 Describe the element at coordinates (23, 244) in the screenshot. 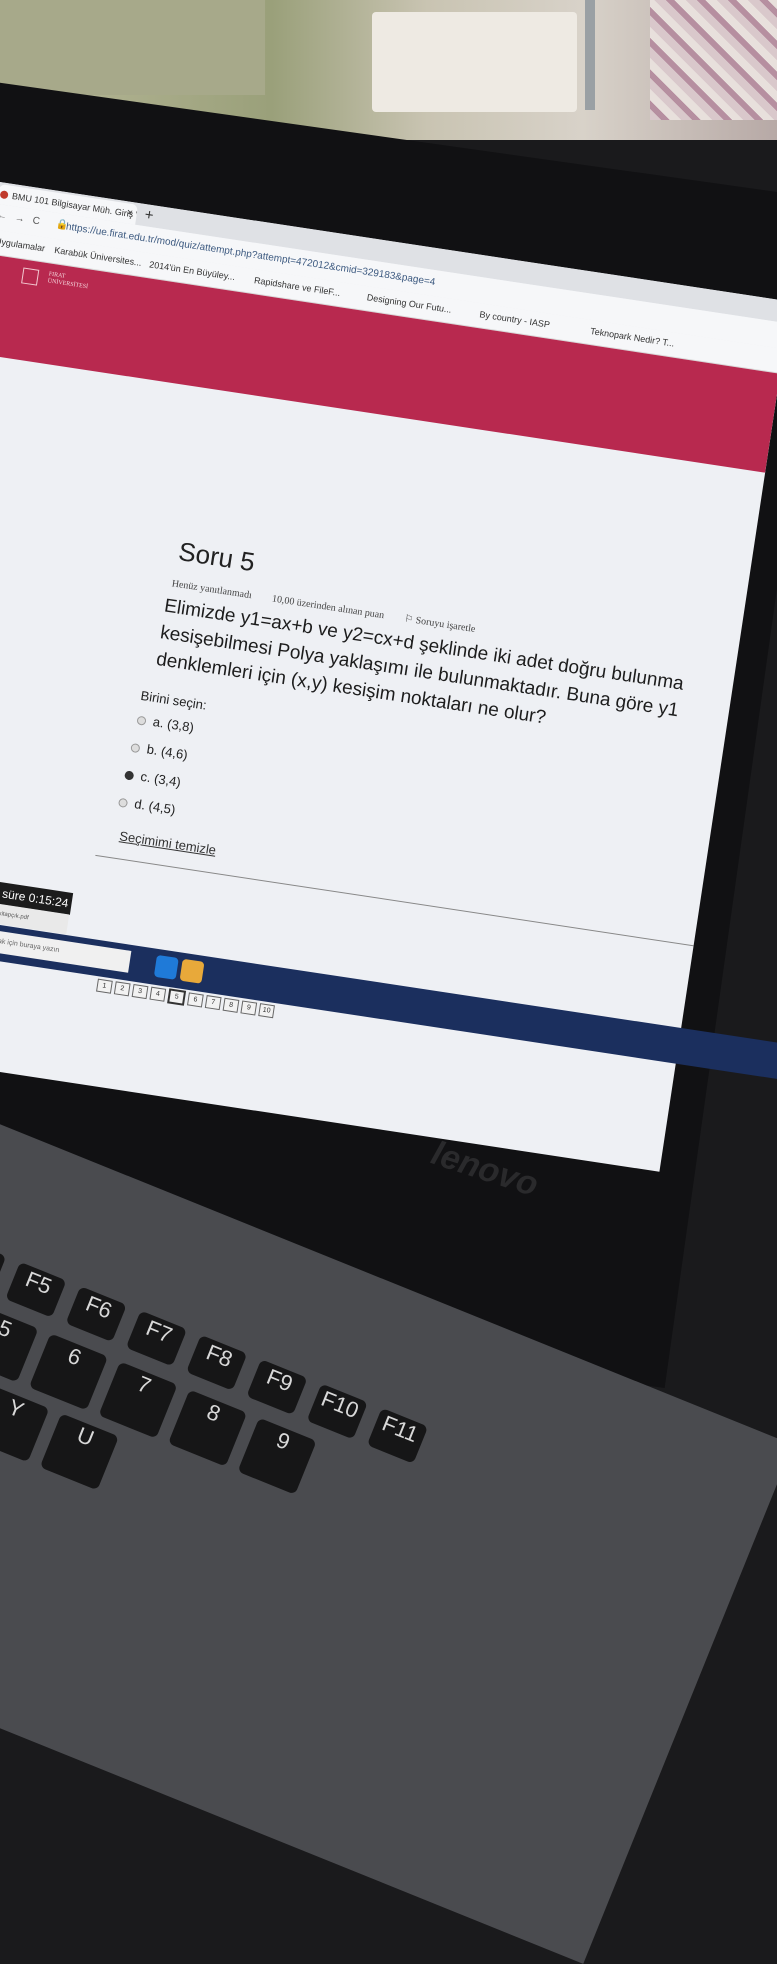

I see `bookmark-apps: Uygulamalar` at that location.